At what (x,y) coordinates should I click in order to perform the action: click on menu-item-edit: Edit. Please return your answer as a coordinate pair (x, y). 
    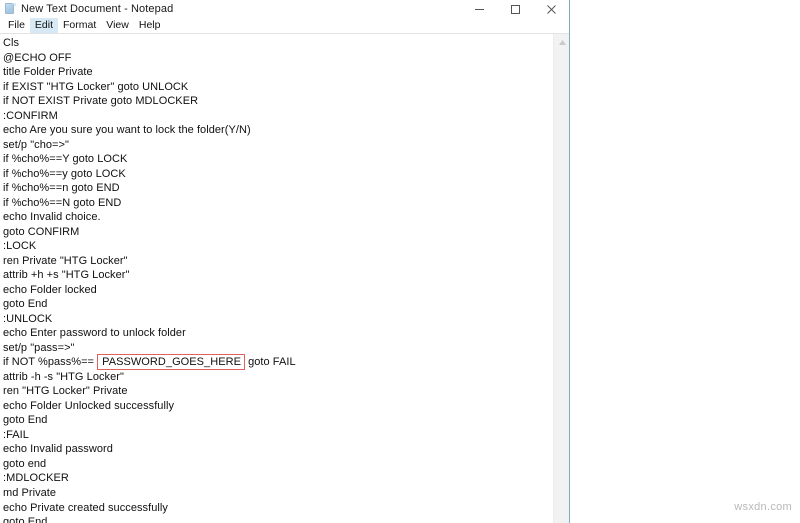
    Looking at the image, I should click on (44, 25).